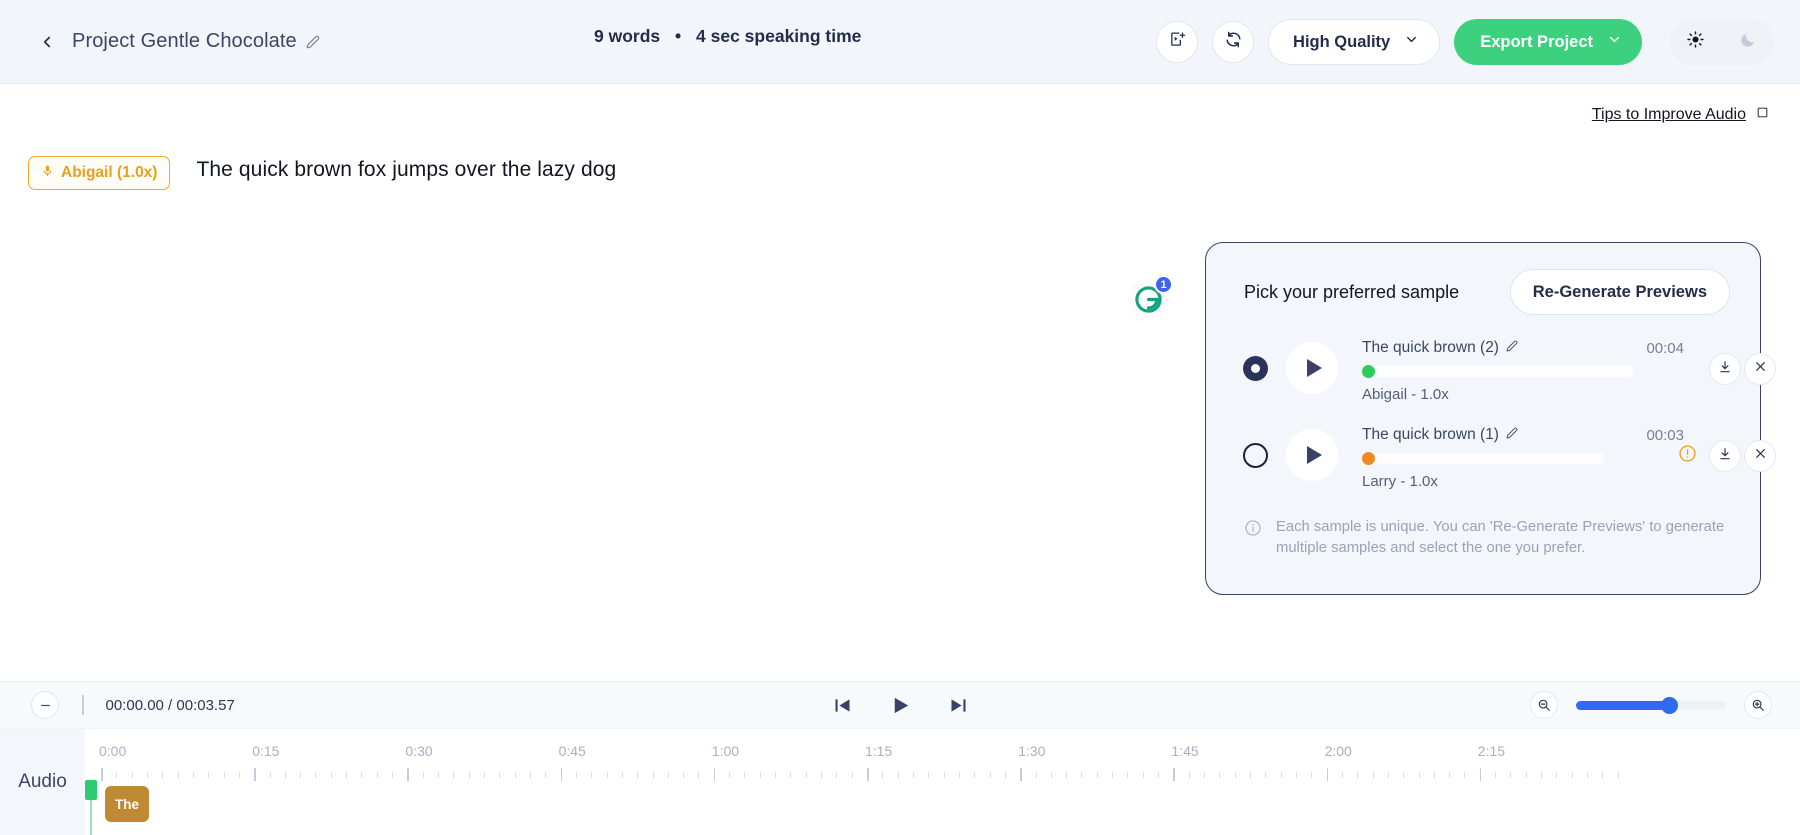  Describe the element at coordinates (47, 42) in the screenshot. I see `back-button` at that location.